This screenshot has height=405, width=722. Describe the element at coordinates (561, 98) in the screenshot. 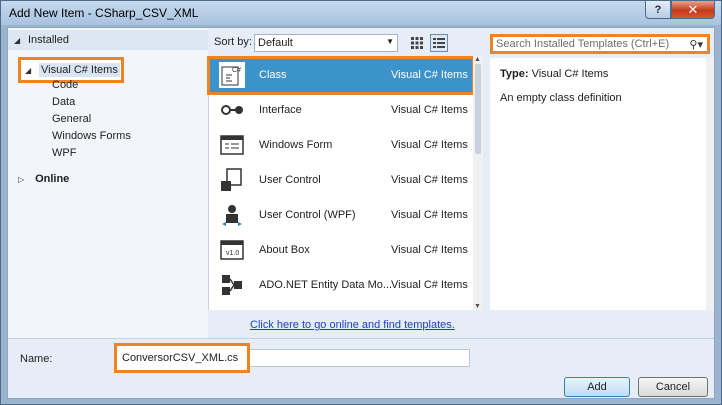

I see `details-description: An empty class definition` at that location.